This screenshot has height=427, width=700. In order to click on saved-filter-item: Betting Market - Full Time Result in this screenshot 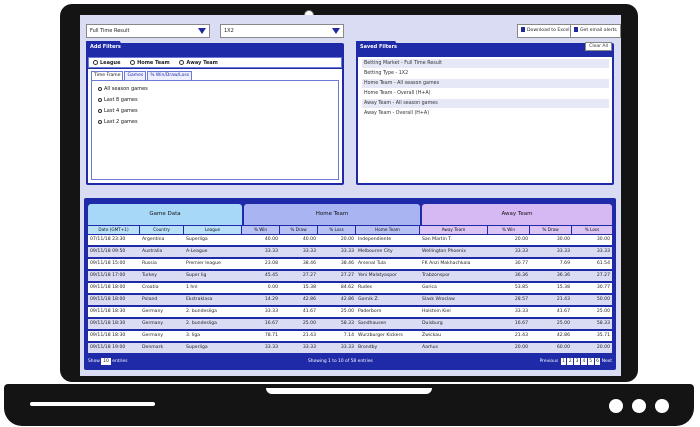, I will do `click(485, 63)`.